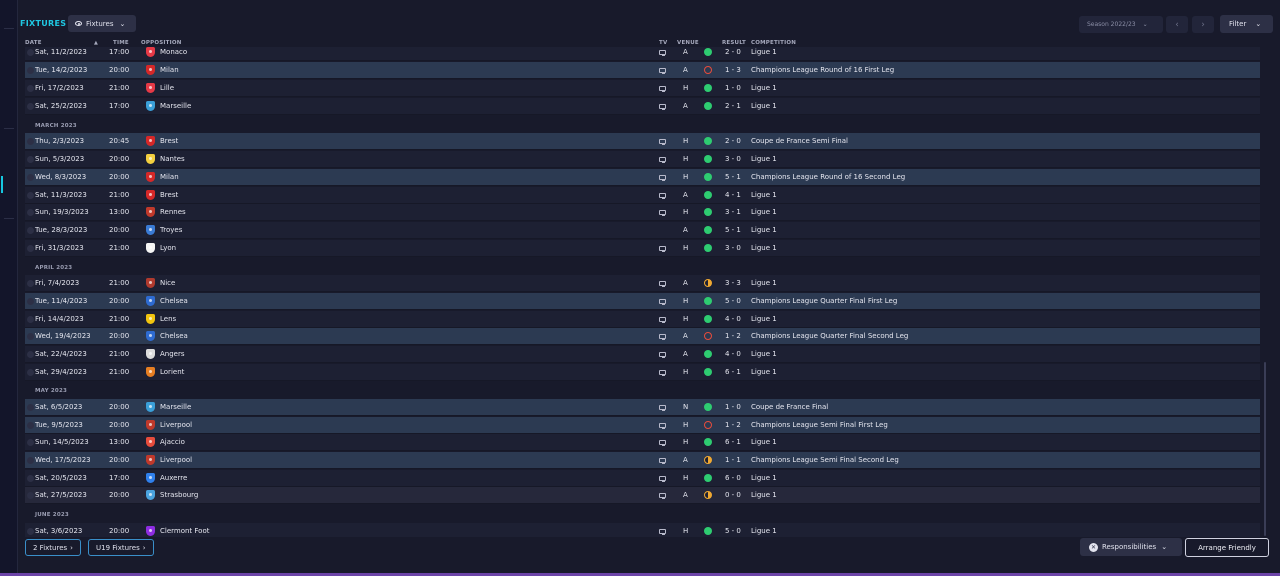  What do you see at coordinates (825, 460) in the screenshot?
I see `fixture-competition: Champions League Semi Final Second Leg` at bounding box center [825, 460].